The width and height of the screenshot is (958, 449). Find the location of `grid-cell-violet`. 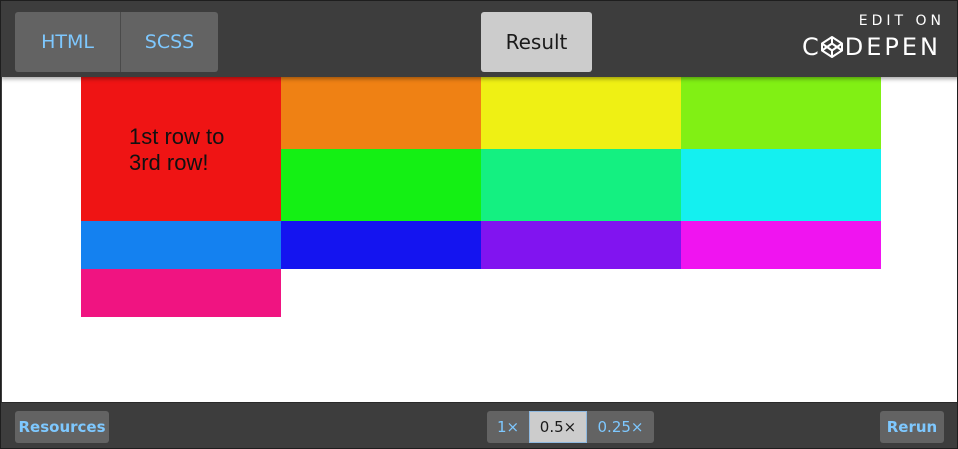

grid-cell-violet is located at coordinates (581, 245).